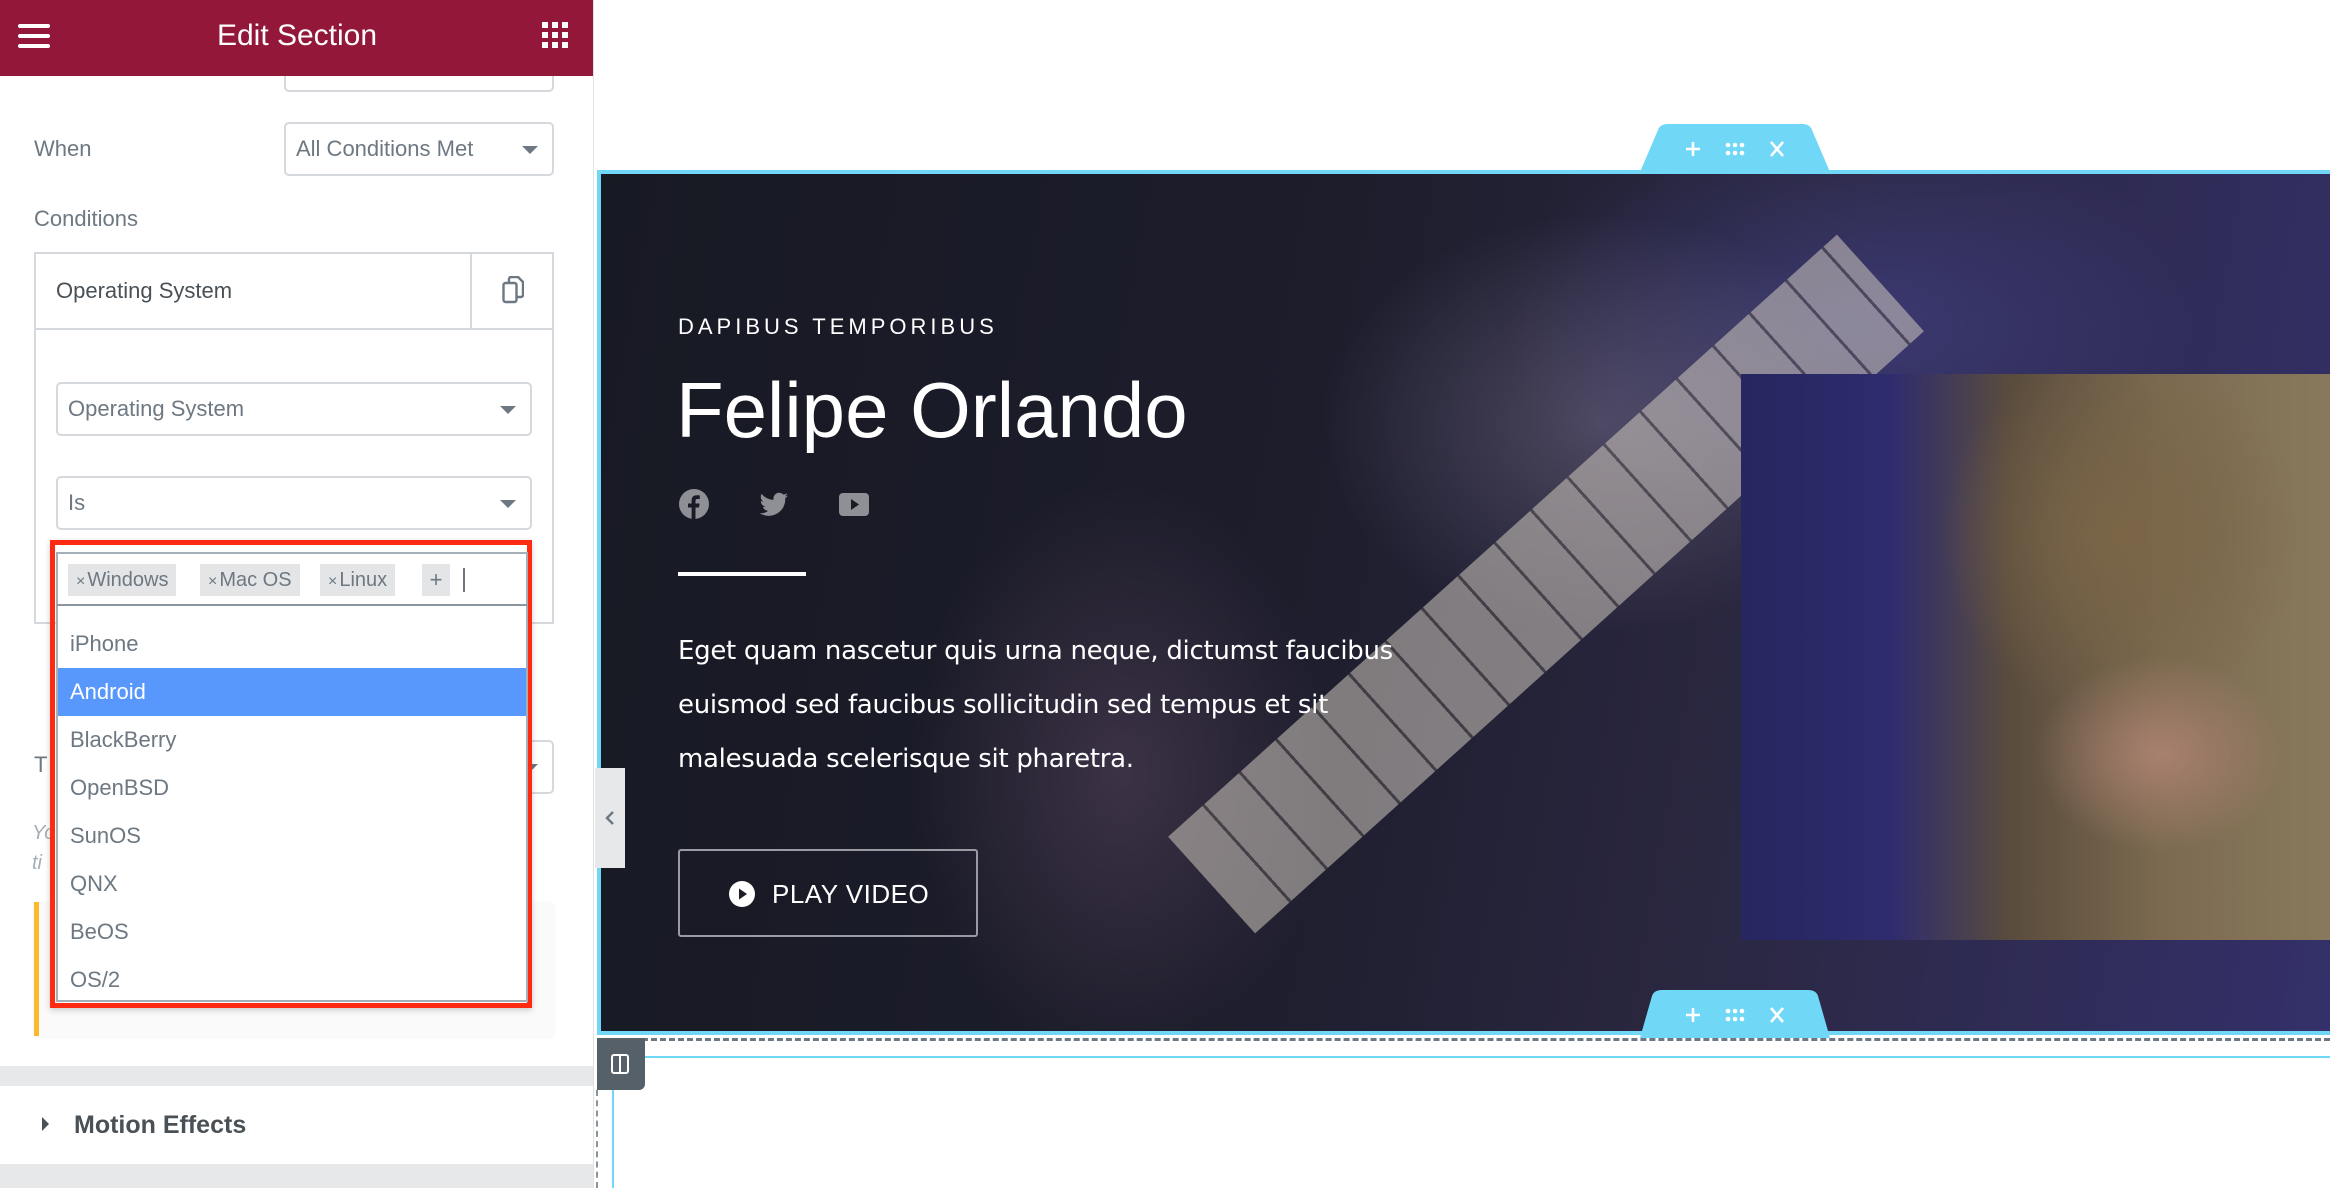 Image resolution: width=2330 pixels, height=1188 pixels. I want to click on section-handle-top, so click(1735, 148).